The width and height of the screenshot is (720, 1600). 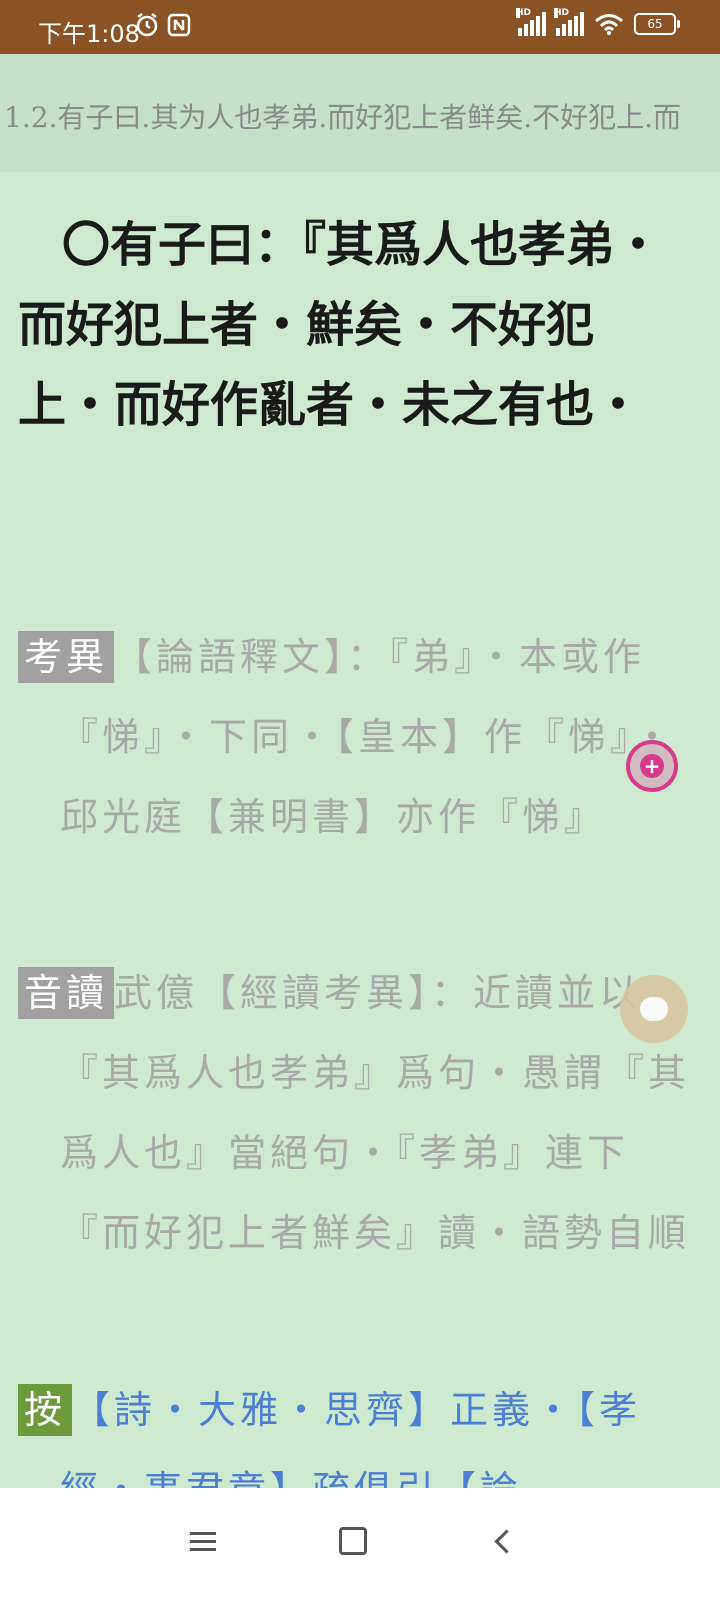 What do you see at coordinates (506, 1541) in the screenshot?
I see `back-icon` at bounding box center [506, 1541].